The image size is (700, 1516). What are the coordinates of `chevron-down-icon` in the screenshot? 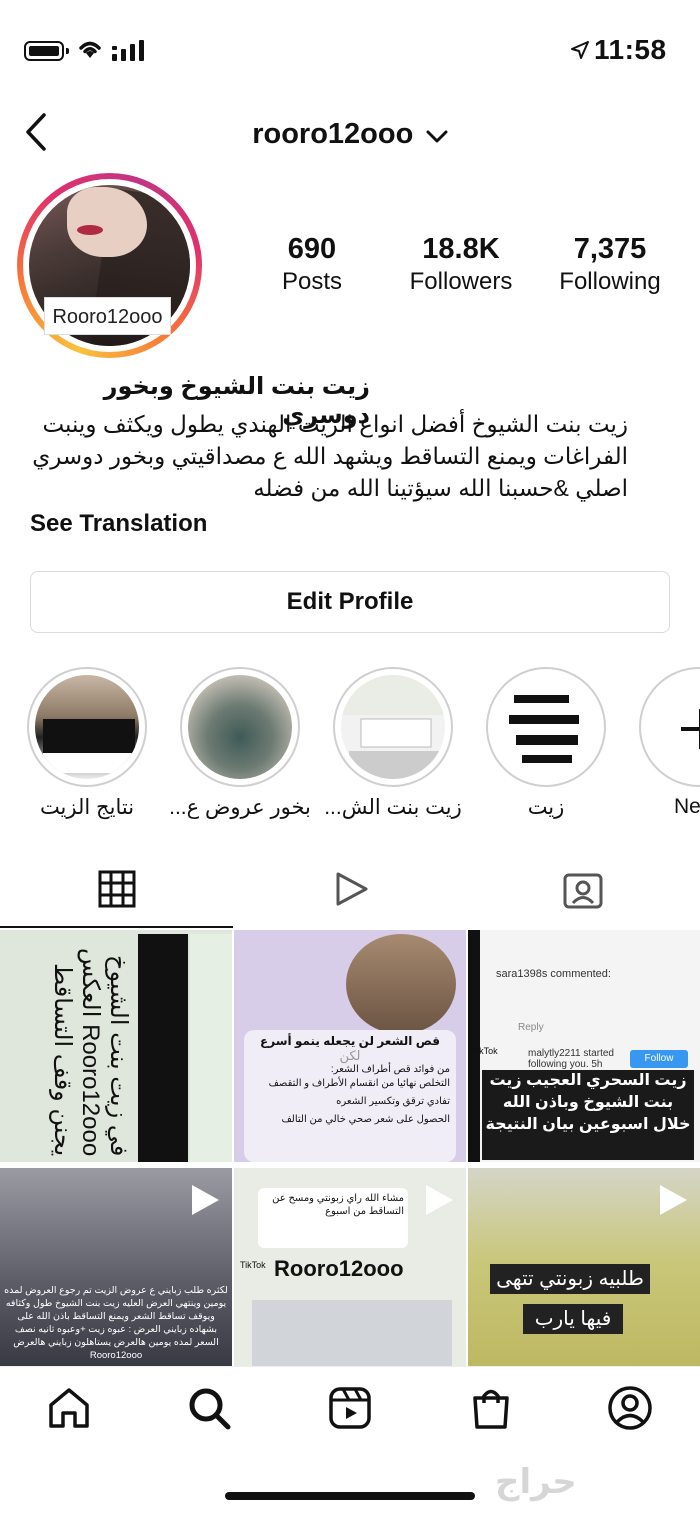 It's located at (437, 137).